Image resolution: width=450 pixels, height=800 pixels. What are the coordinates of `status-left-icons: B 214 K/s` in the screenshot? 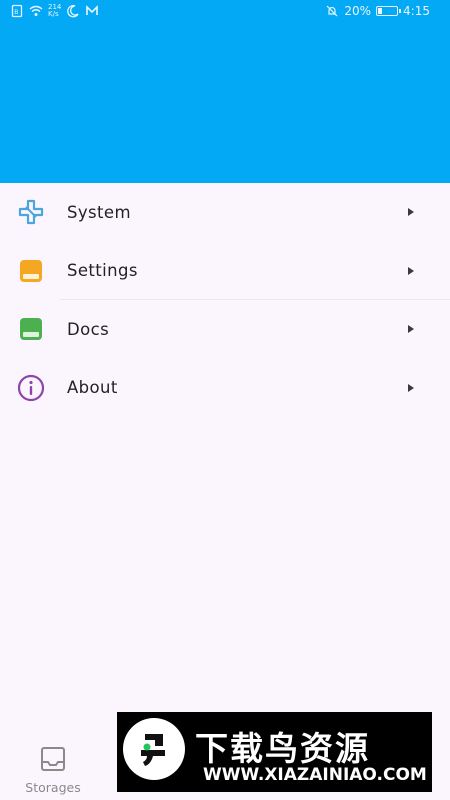 It's located at (54, 11).